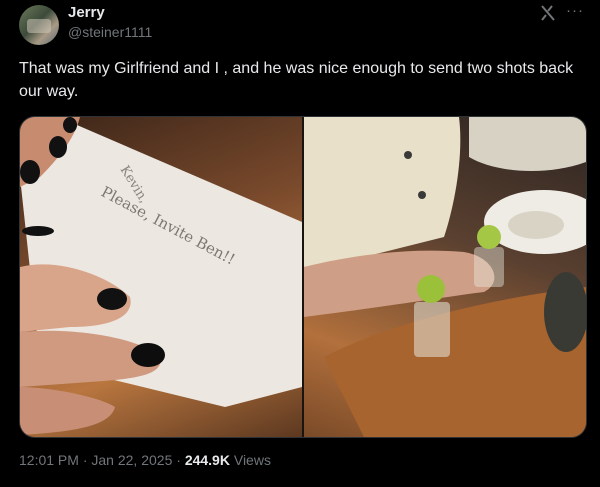  I want to click on sauce-bowl, so click(536, 225).